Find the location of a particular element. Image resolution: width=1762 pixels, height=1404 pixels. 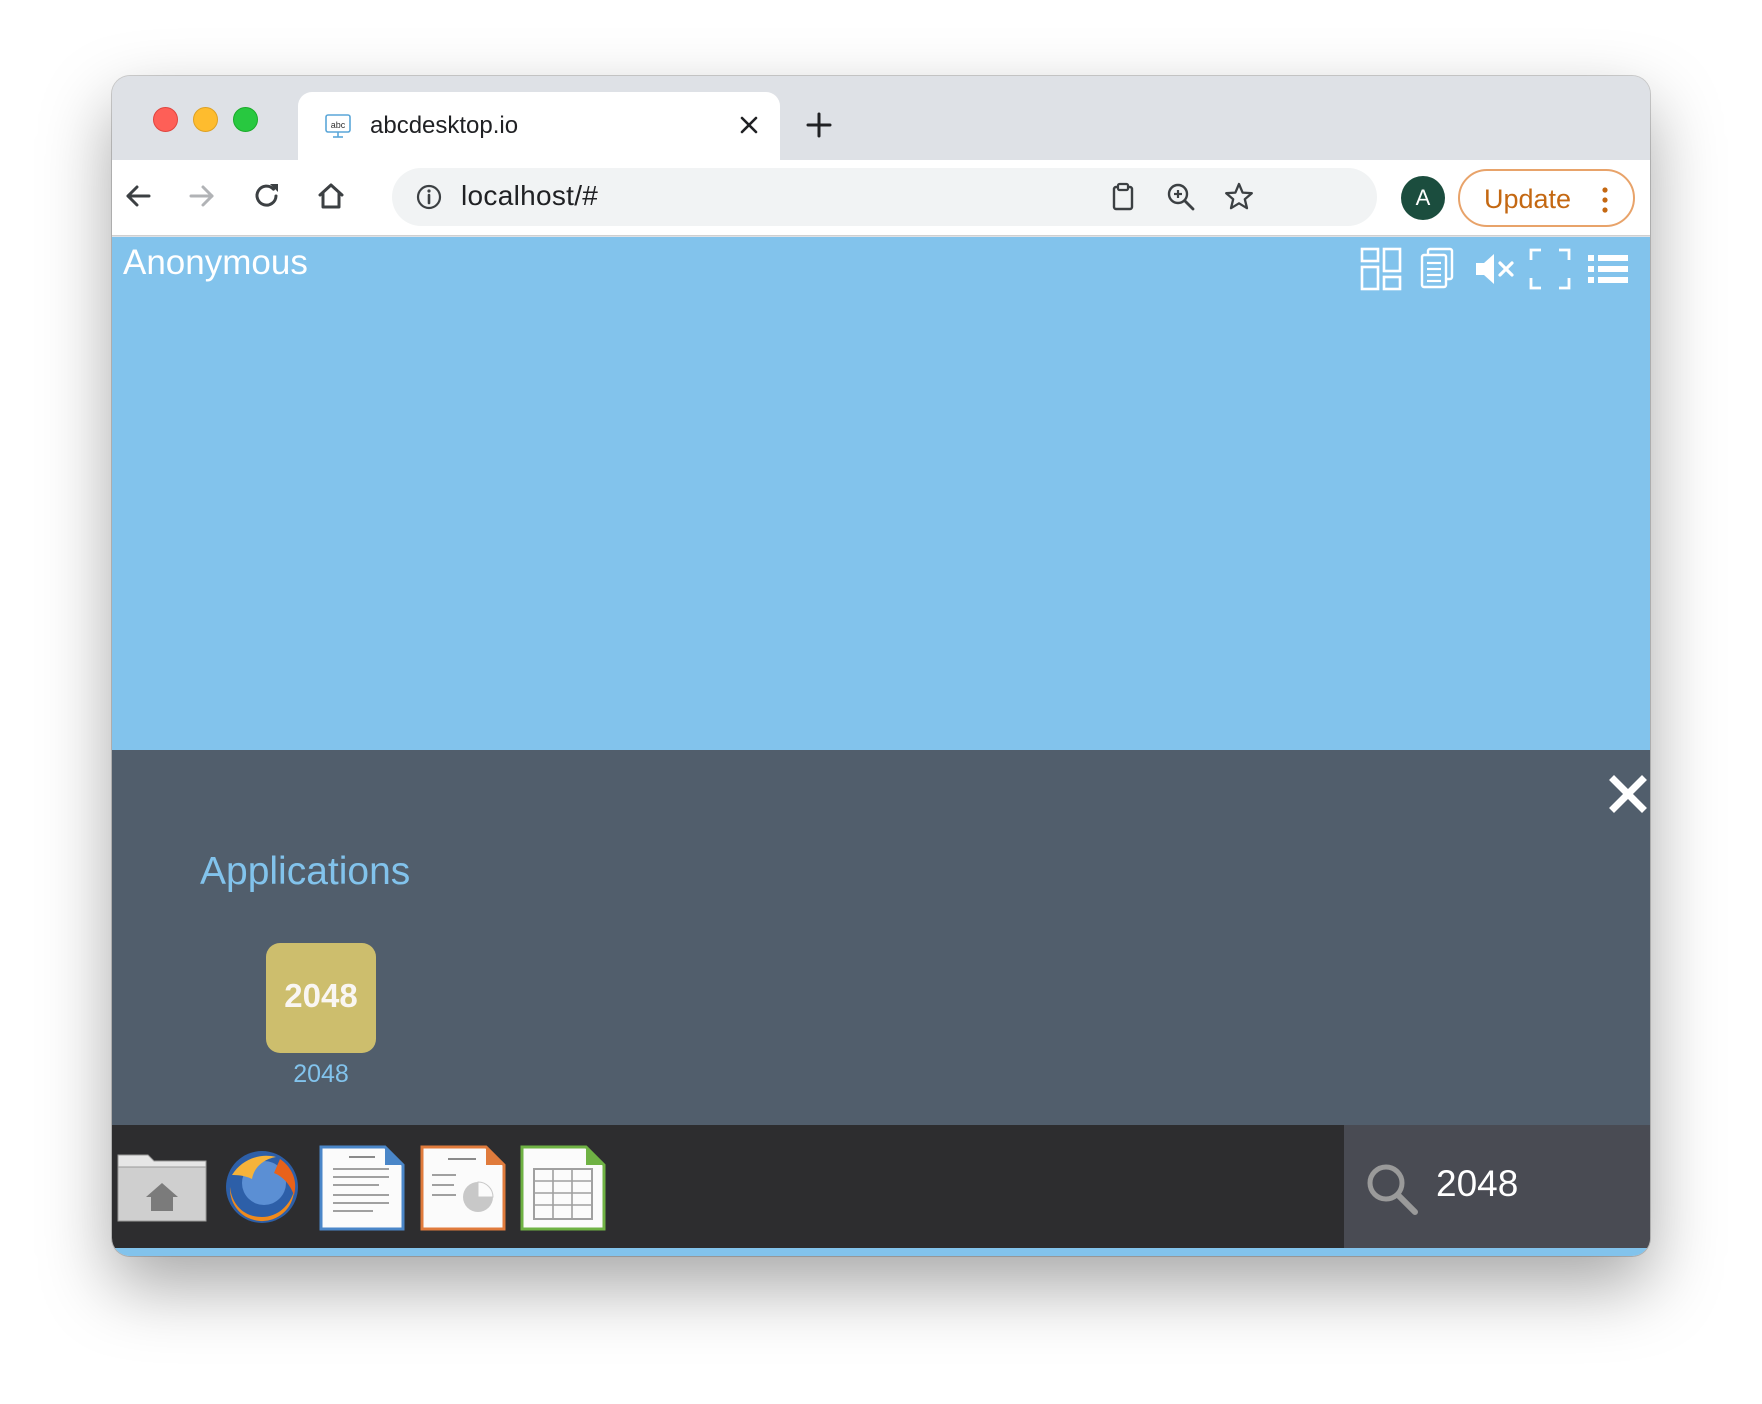

dock: 2048 is located at coordinates (881, 1186).